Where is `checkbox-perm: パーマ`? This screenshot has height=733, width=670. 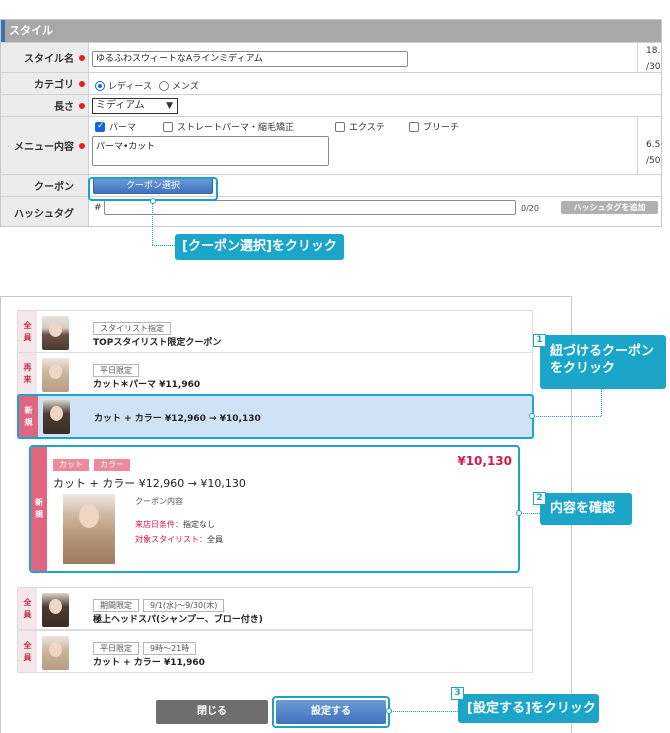 checkbox-perm: パーマ is located at coordinates (115, 126).